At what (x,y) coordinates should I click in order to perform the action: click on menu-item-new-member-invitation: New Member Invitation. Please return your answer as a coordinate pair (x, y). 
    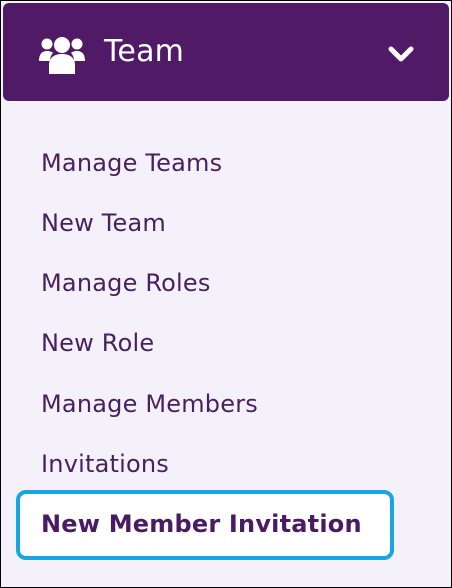
    Looking at the image, I should click on (201, 524).